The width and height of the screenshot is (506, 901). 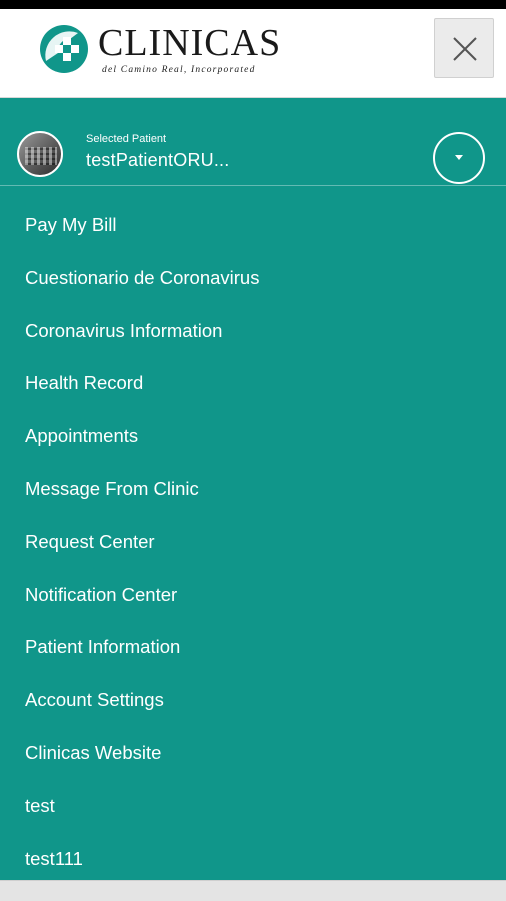 What do you see at coordinates (253, 753) in the screenshot?
I see `menu-item-clinicas-website: Clinicas Website` at bounding box center [253, 753].